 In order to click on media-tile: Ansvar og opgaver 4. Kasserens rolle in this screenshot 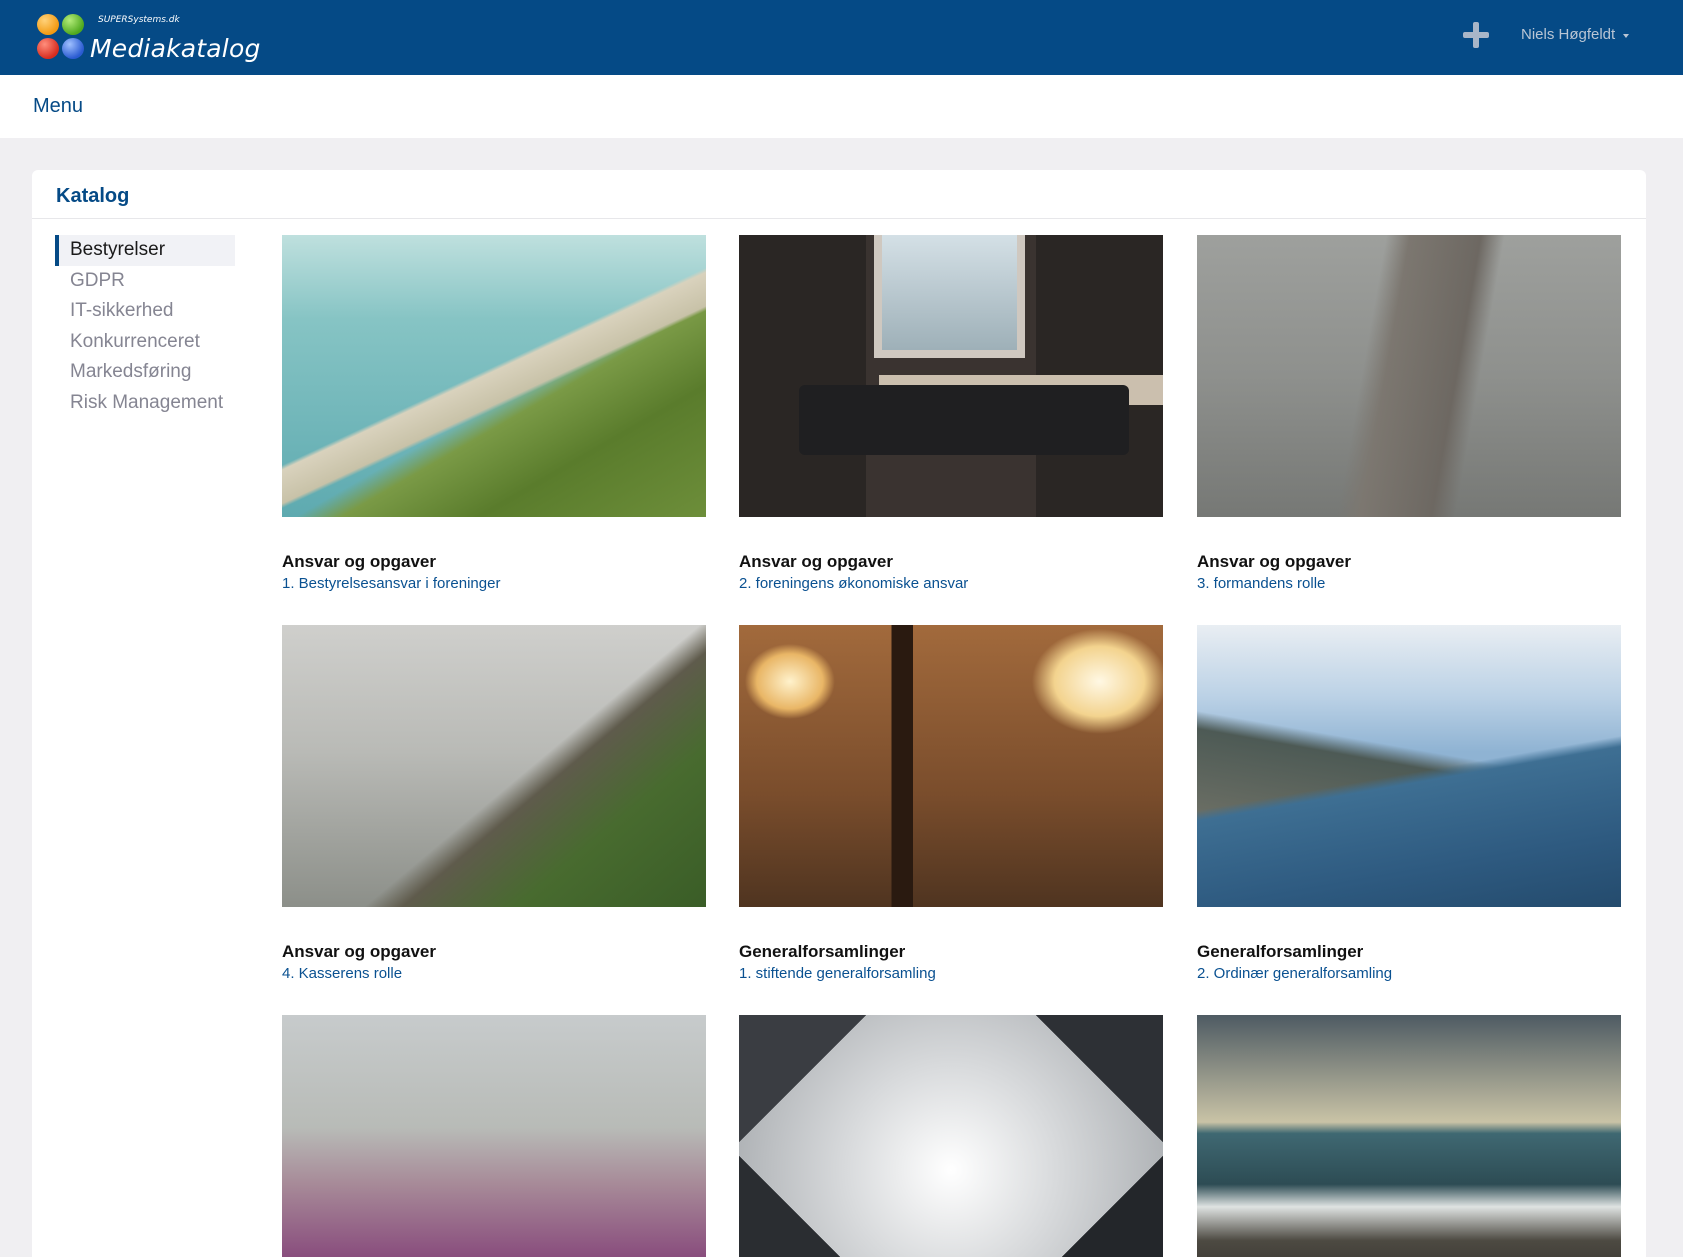, I will do `click(494, 803)`.